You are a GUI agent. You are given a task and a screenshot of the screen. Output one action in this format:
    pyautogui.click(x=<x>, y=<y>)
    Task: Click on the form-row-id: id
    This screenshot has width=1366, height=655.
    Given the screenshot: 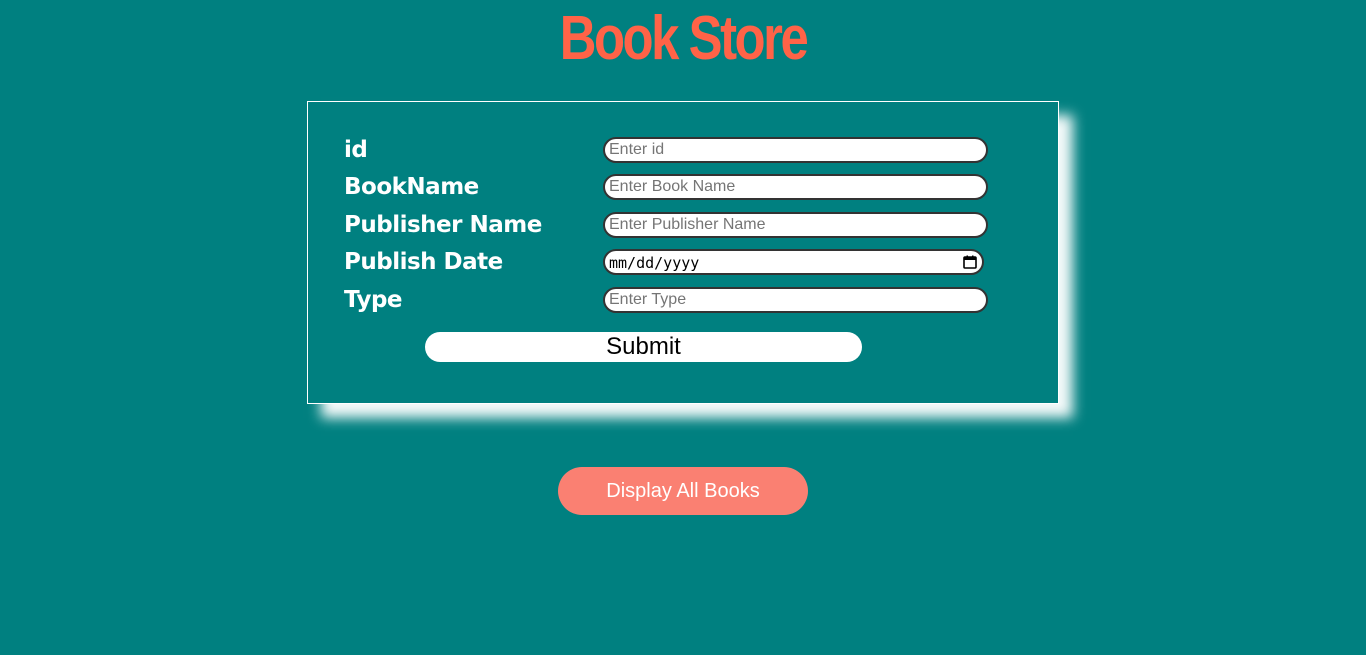 What is the action you would take?
    pyautogui.click(x=683, y=150)
    